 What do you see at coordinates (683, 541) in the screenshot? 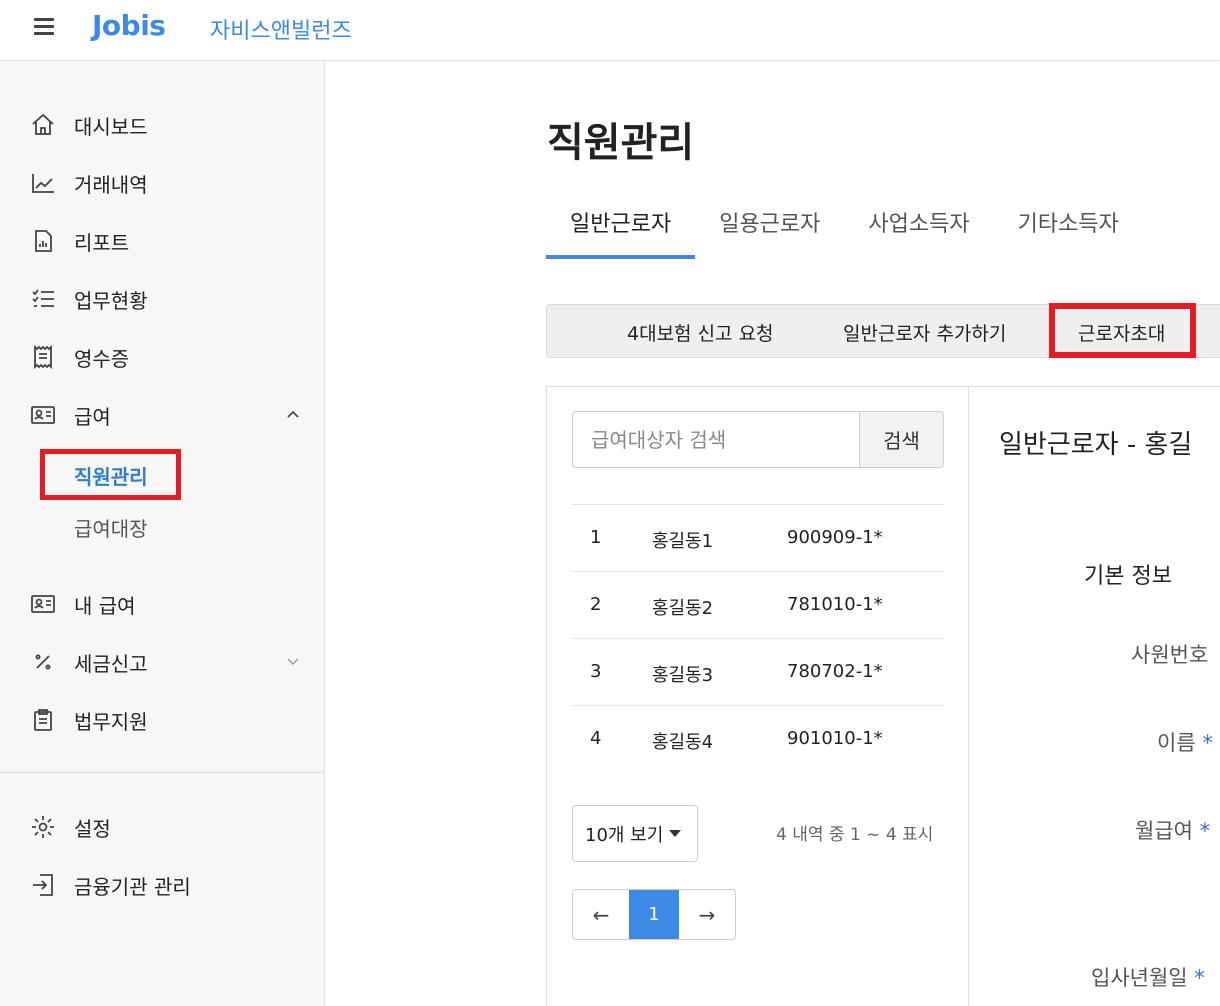
I see `row-name: 홍길동1` at bounding box center [683, 541].